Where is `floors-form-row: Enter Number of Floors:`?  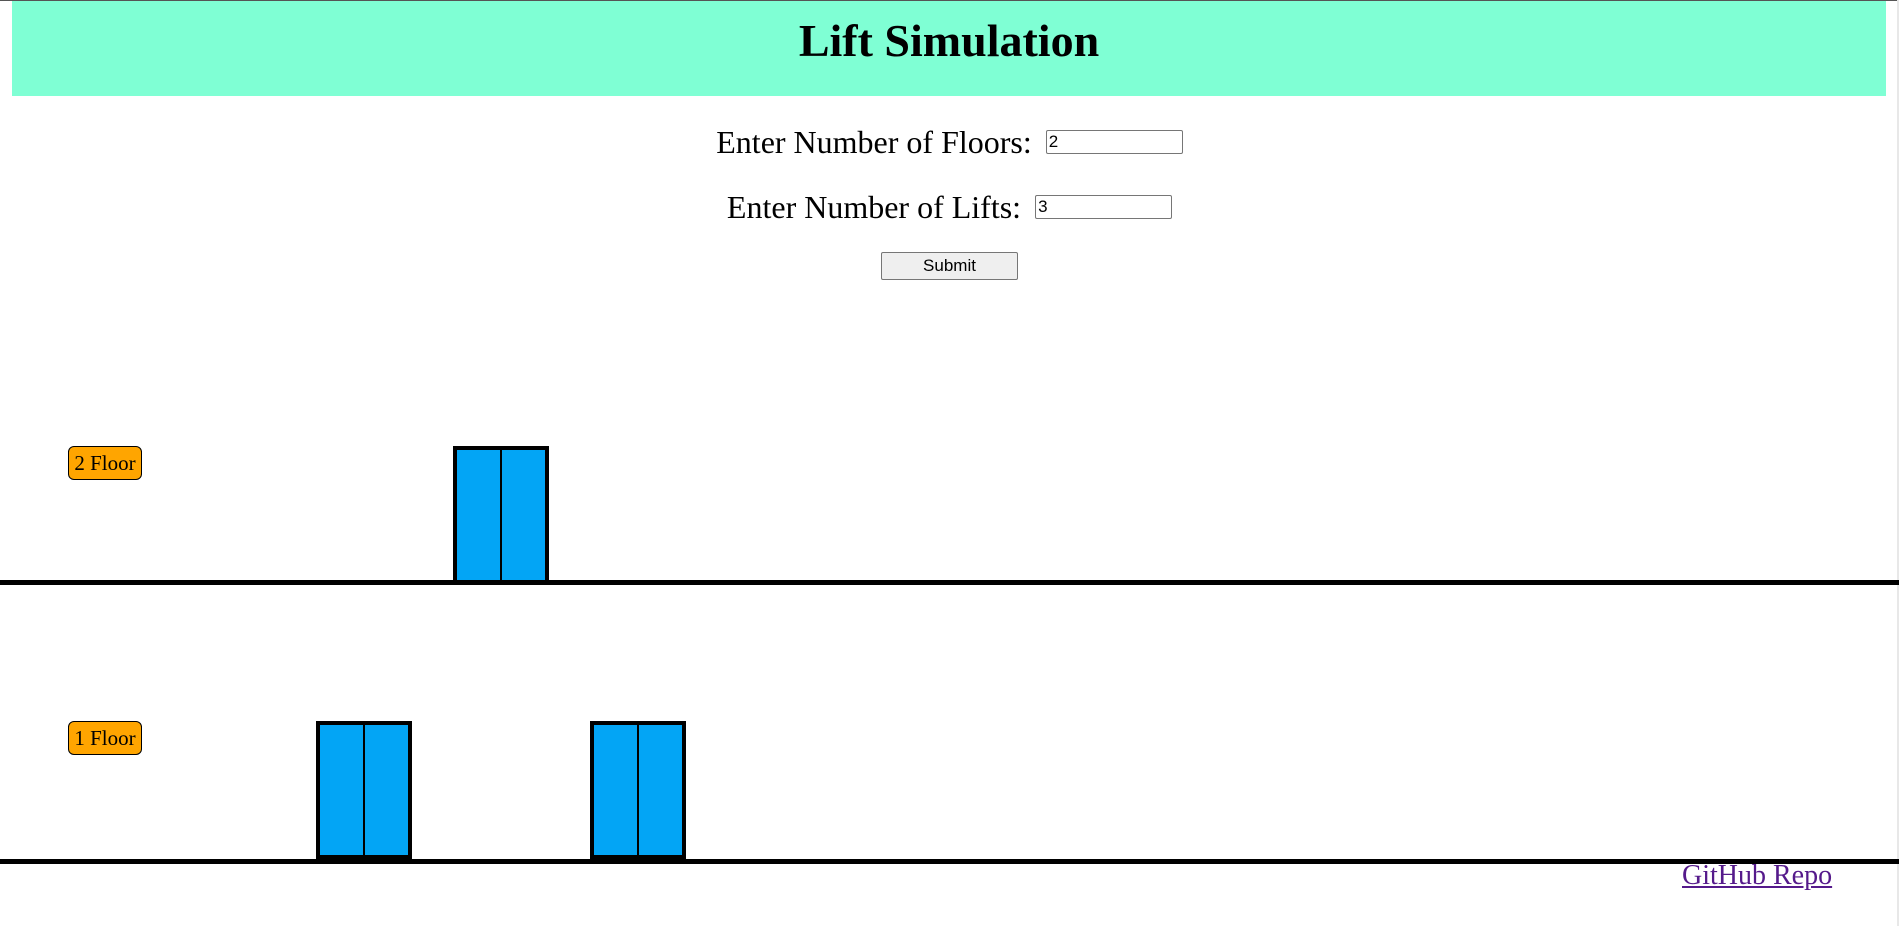
floors-form-row: Enter Number of Floors: is located at coordinates (949, 142).